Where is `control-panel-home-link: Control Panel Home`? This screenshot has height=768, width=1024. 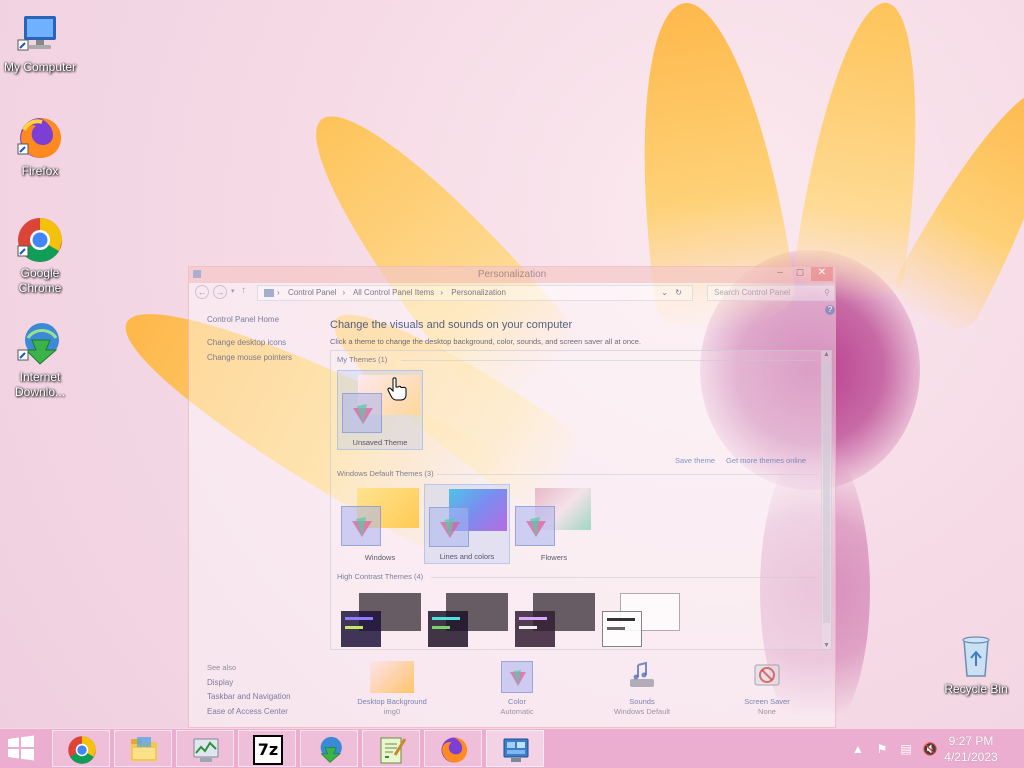 control-panel-home-link: Control Panel Home is located at coordinates (243, 319).